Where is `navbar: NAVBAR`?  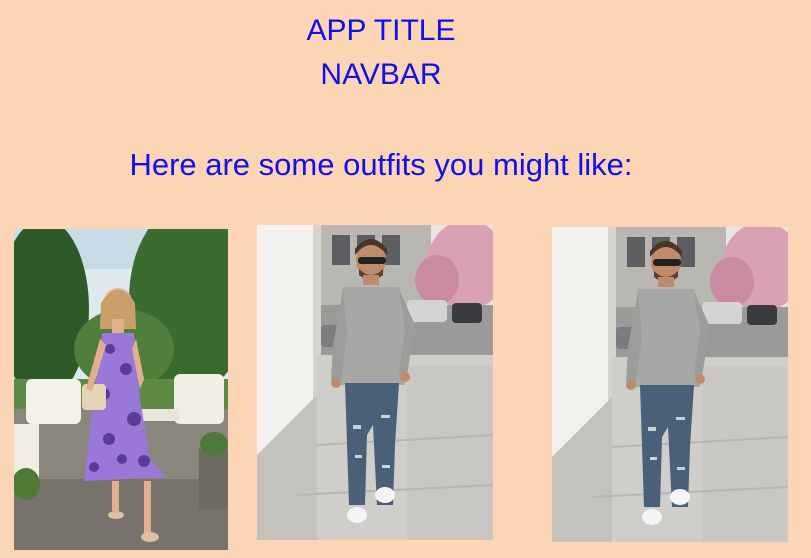 navbar: NAVBAR is located at coordinates (381, 75).